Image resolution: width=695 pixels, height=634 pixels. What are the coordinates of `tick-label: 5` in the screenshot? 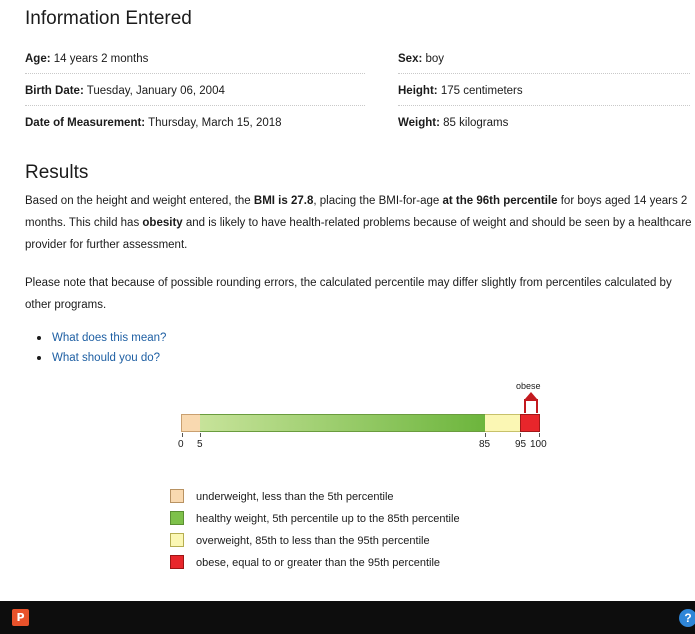 It's located at (200, 444).